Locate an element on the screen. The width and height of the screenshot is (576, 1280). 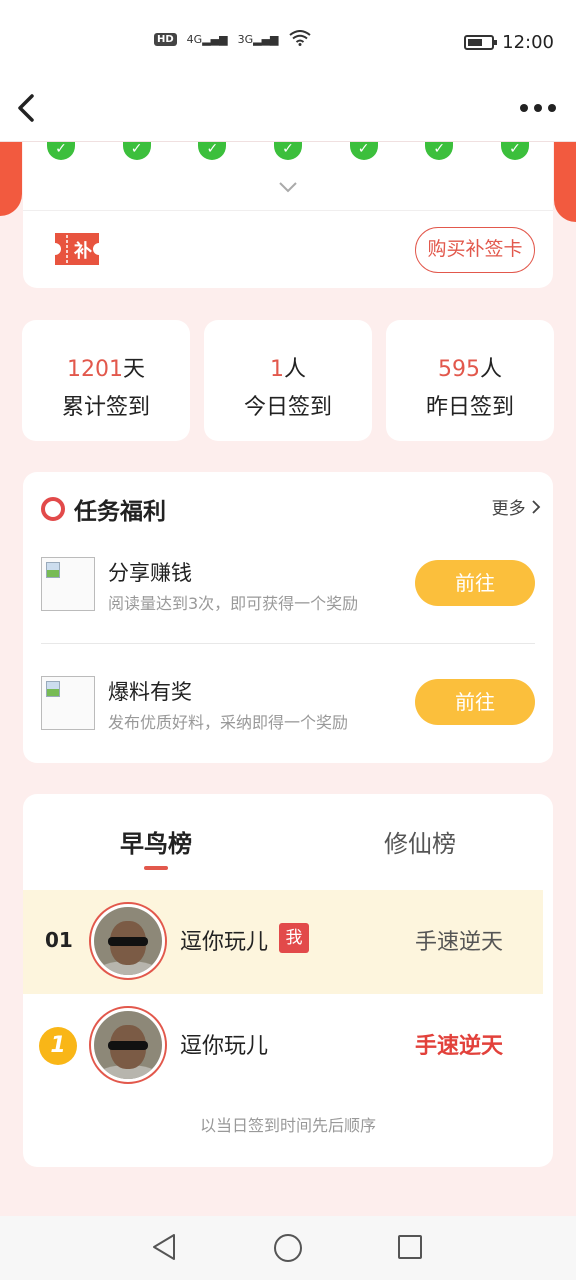
medal-first-icon: 1 is located at coordinates (58, 1046).